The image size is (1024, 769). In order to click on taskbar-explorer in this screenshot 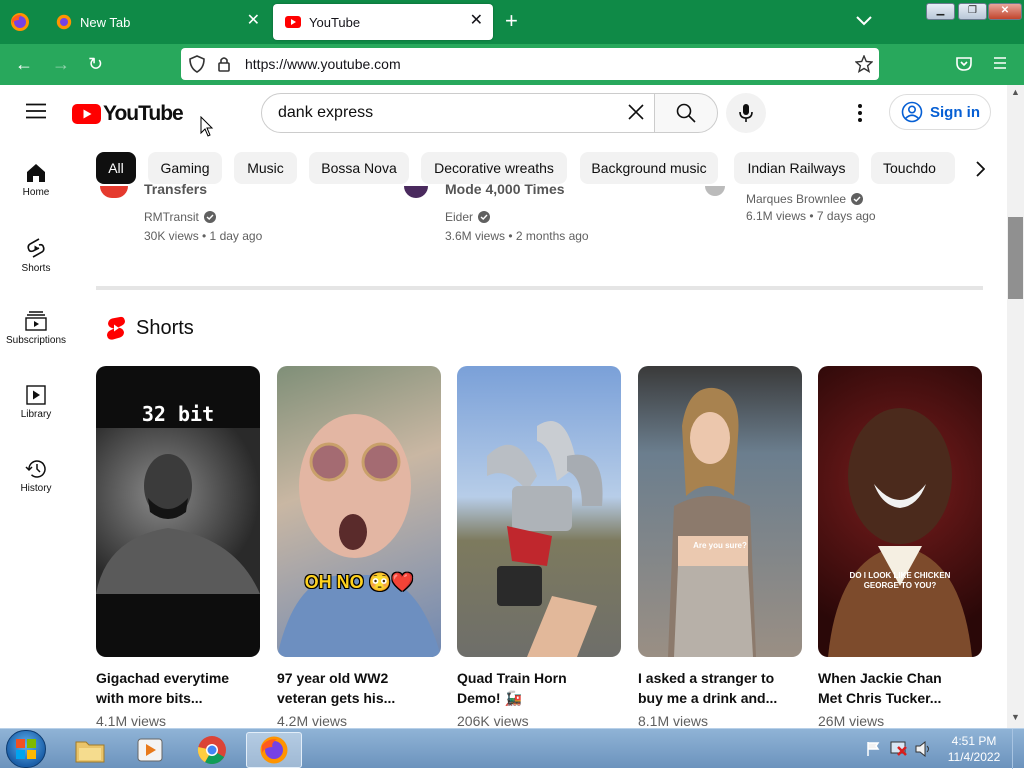, I will do `click(90, 750)`.